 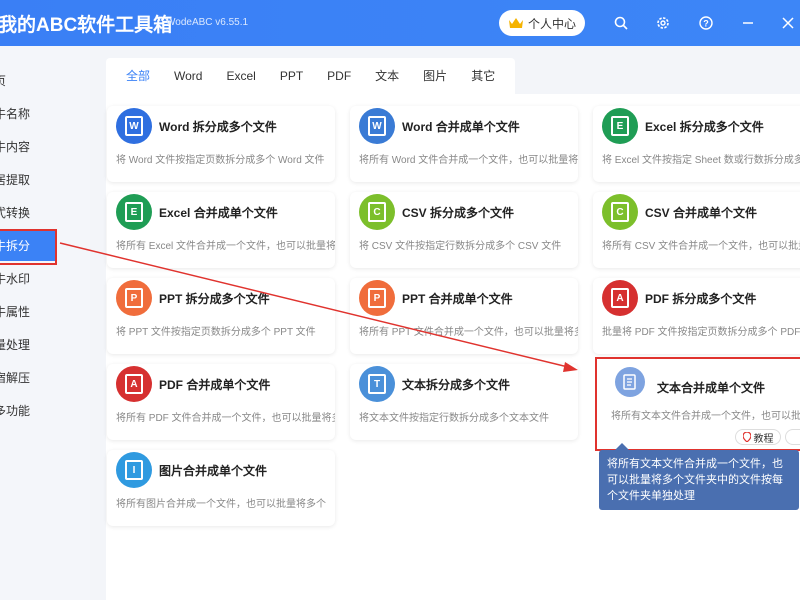 What do you see at coordinates (45, 345) in the screenshot?
I see `sidebar-item-batch-process: 量处理` at bounding box center [45, 345].